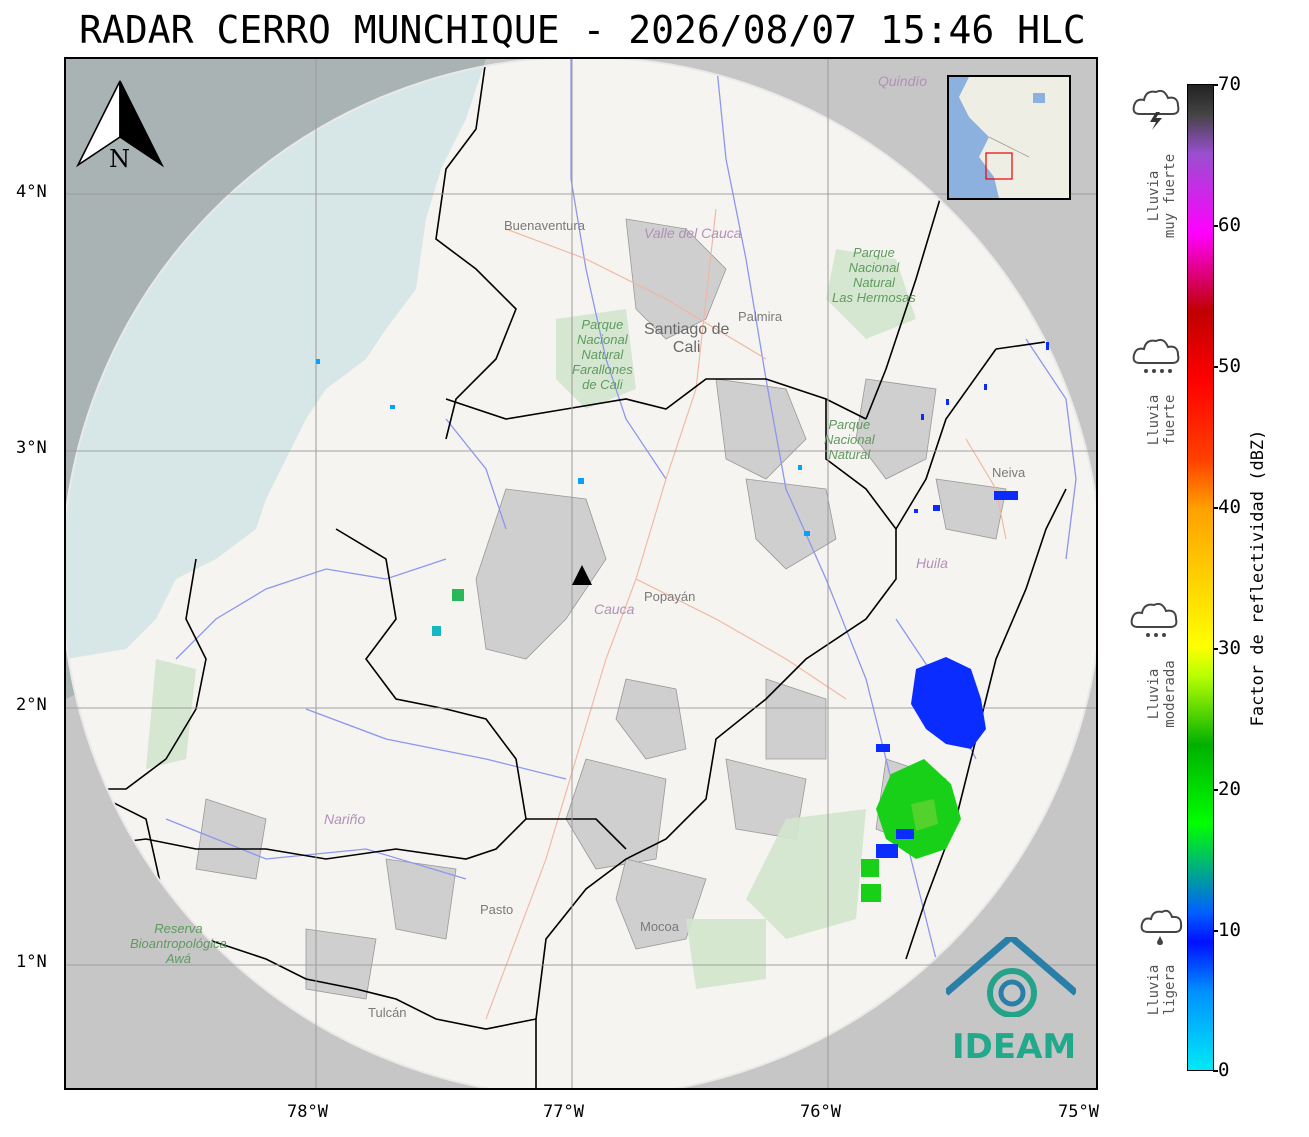 This screenshot has height=1137, width=1309. What do you see at coordinates (932, 563) in the screenshot?
I see `label-huila: Huila` at bounding box center [932, 563].